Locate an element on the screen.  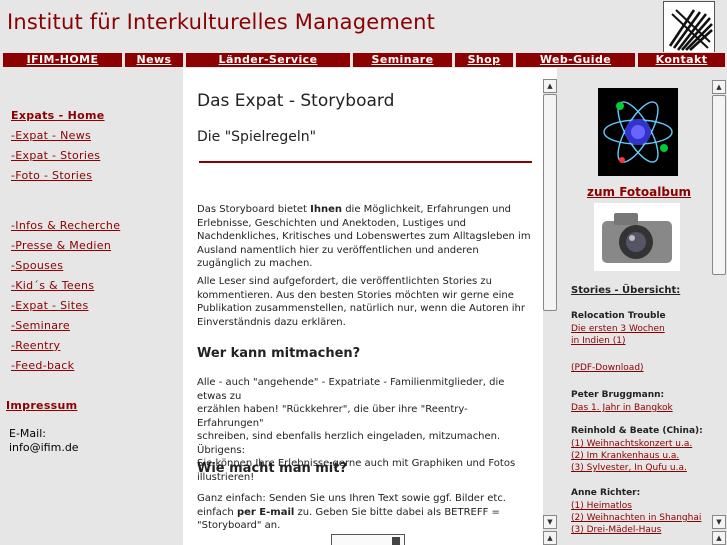
story-link: (3) Drei-Mädel-Haus is located at coordinates (616, 530).